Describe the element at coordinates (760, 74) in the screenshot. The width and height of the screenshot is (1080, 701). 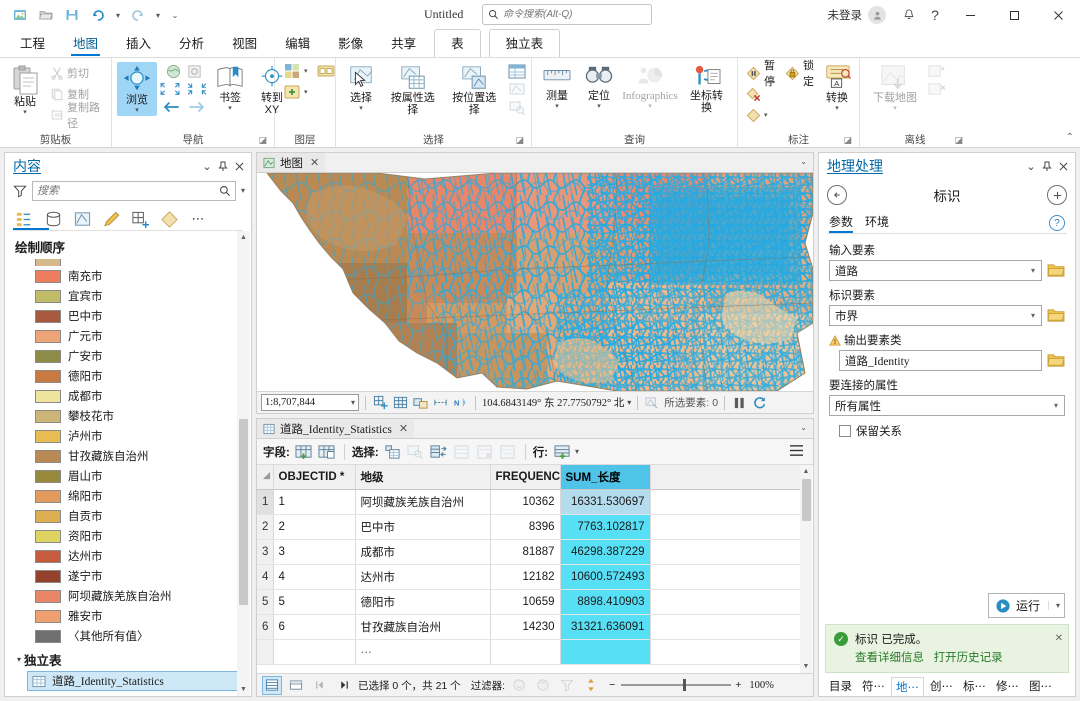
I see `pause-labeling-button: 暂停` at that location.